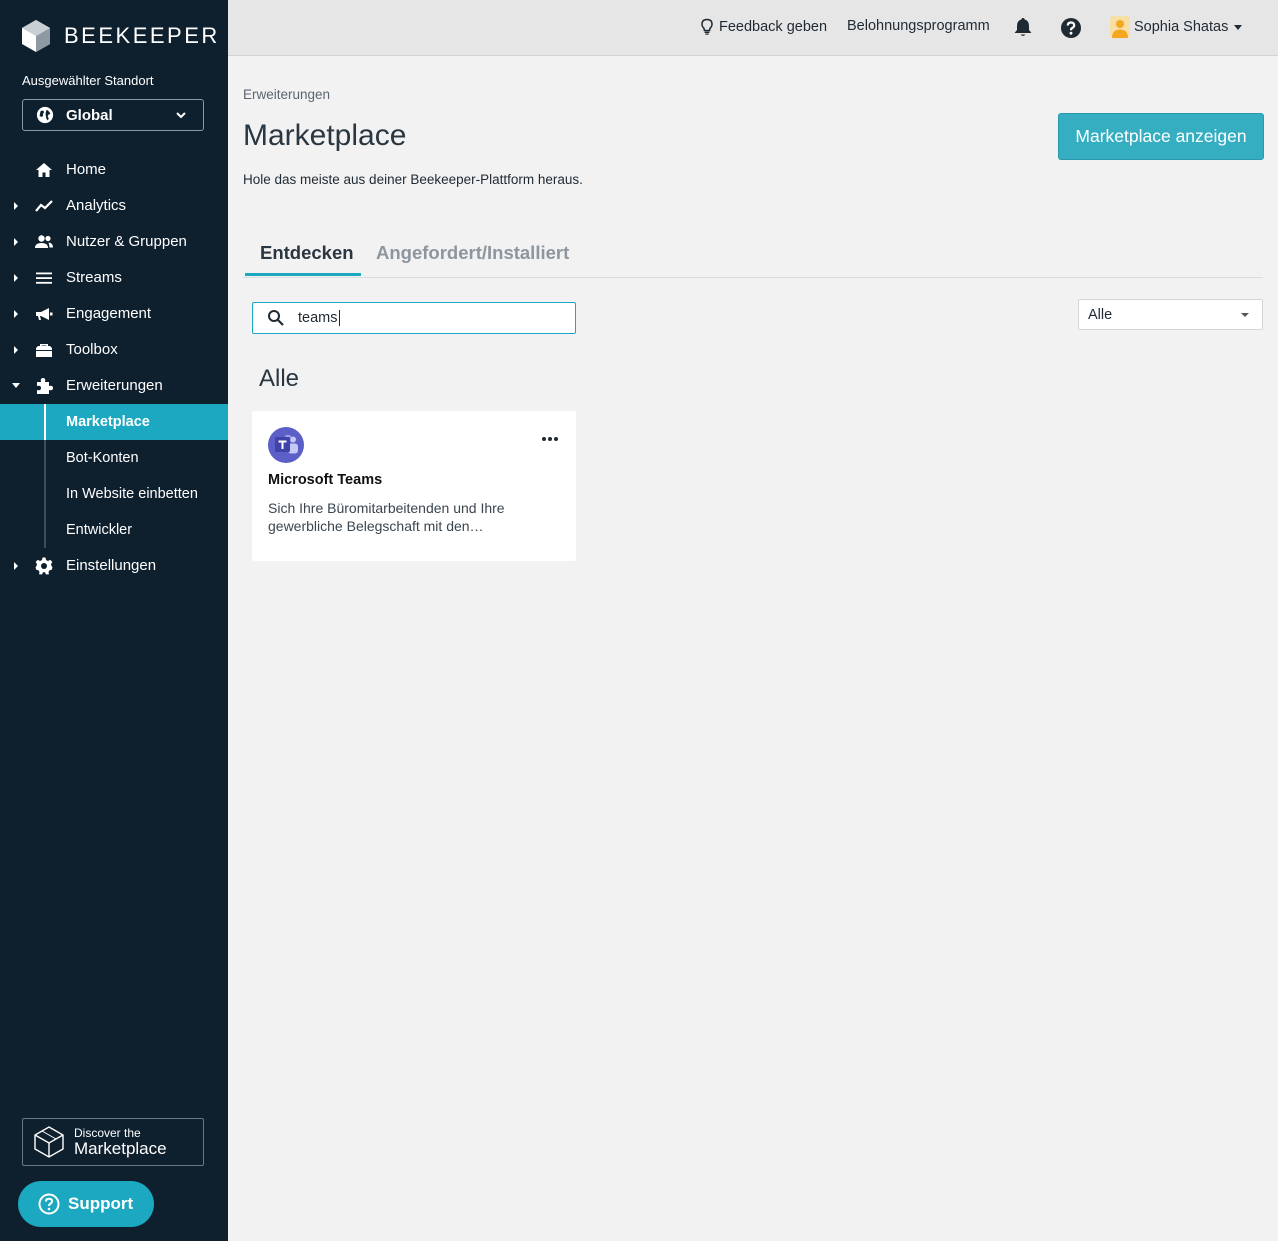  I want to click on discover-line1: Discover the, so click(107, 1133).